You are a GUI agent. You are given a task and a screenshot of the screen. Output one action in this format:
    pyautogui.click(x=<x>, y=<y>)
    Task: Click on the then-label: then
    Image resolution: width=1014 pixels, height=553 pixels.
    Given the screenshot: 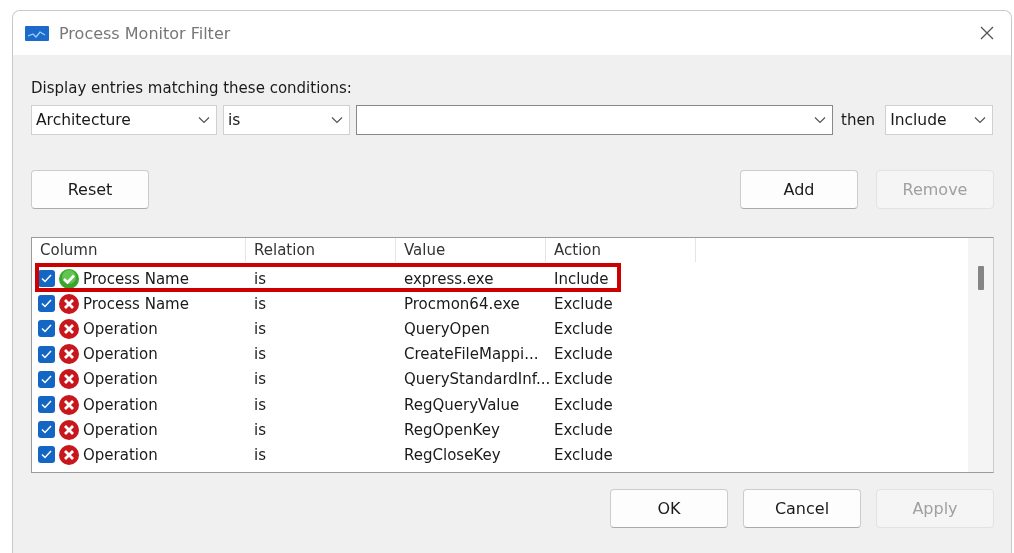 What is the action you would take?
    pyautogui.click(x=858, y=120)
    